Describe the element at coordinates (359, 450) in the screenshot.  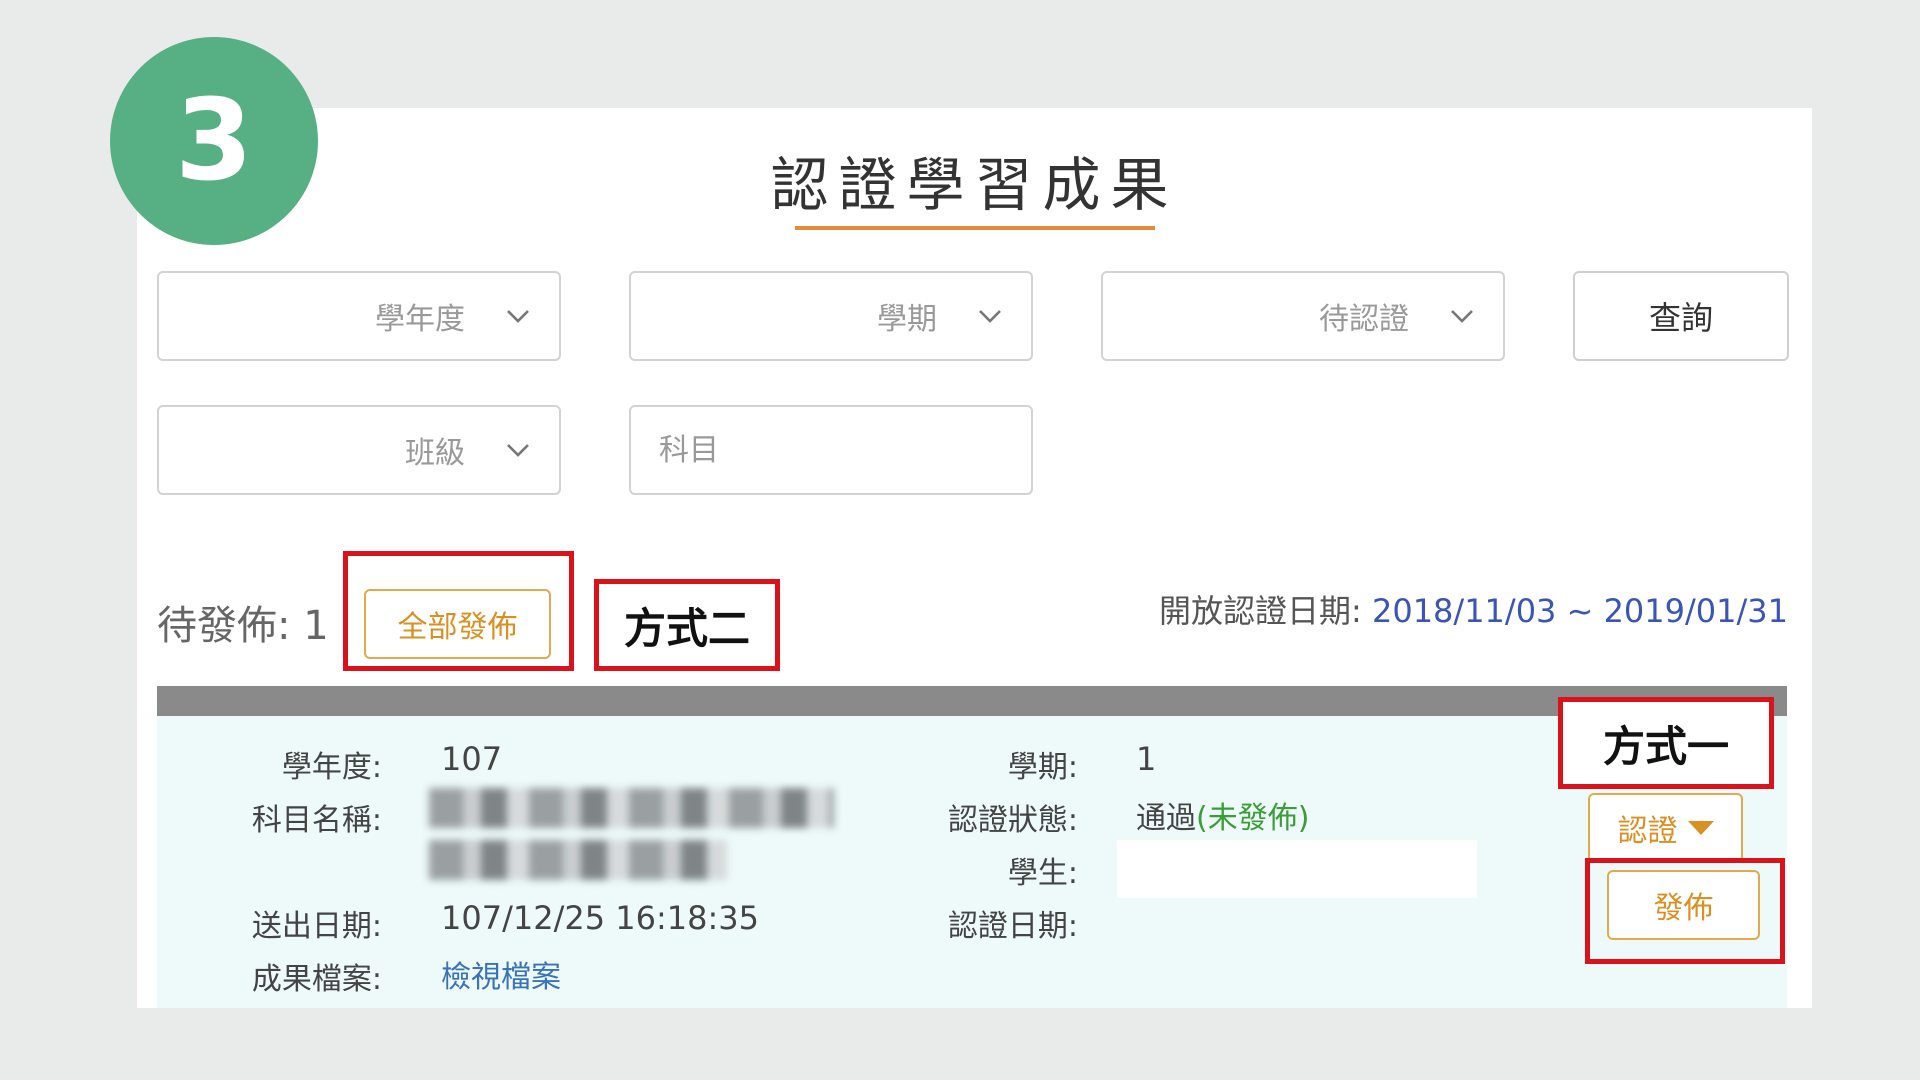
I see `class-select: 班級` at that location.